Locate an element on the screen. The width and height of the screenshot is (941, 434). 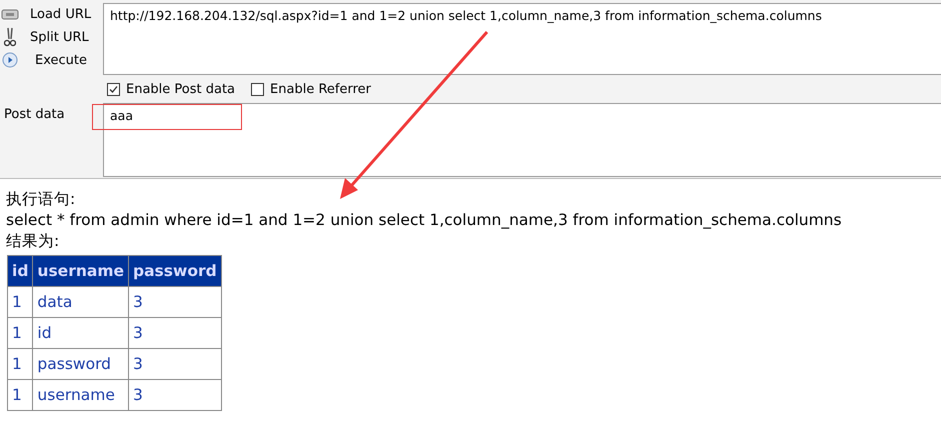
column-header: id is located at coordinates (20, 271).